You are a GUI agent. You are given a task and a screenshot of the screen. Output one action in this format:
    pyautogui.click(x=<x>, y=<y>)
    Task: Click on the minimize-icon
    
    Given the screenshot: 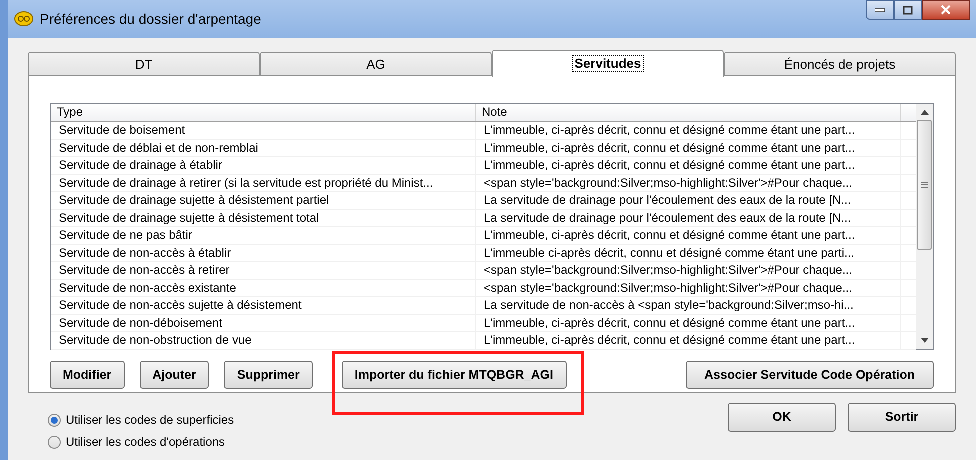 What is the action you would take?
    pyautogui.click(x=880, y=10)
    